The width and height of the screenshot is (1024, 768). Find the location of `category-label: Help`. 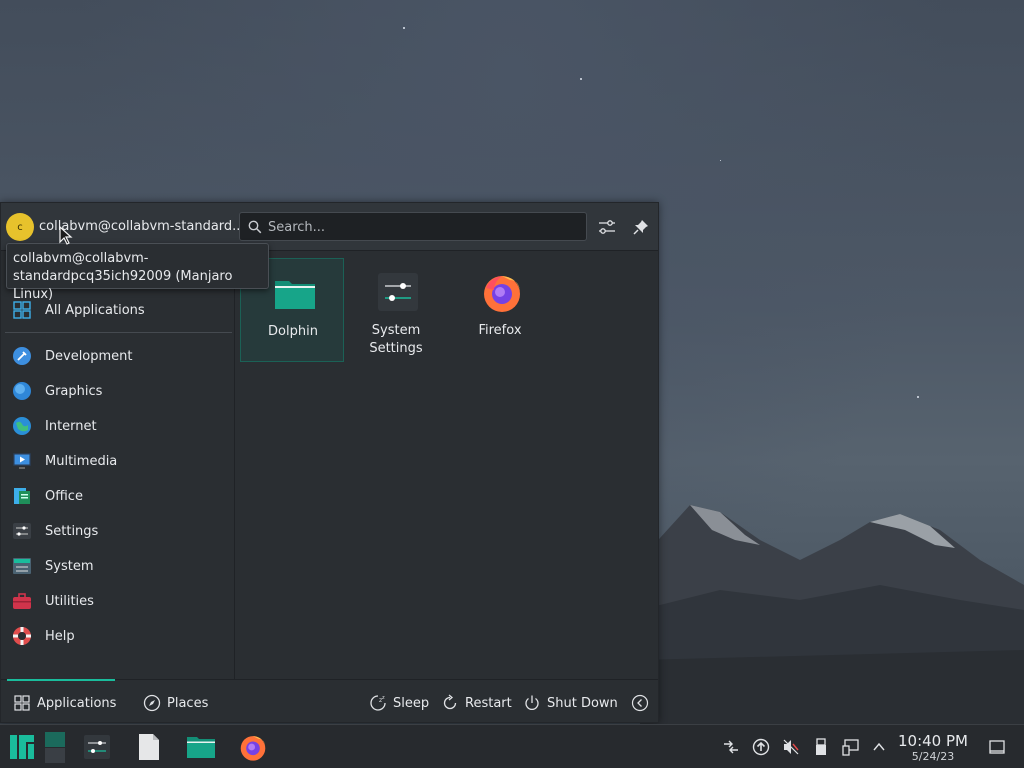

category-label: Help is located at coordinates (60, 636).